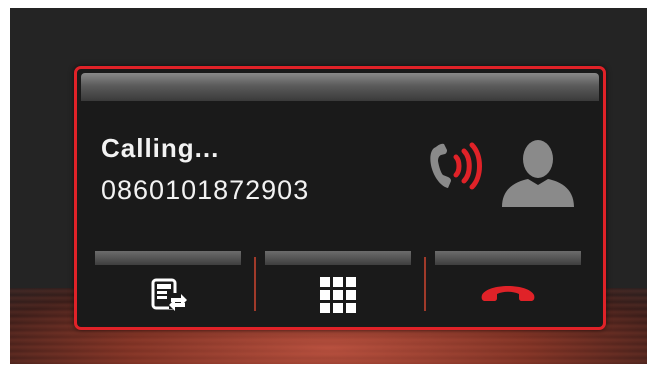  I want to click on screen-edge, so click(5, 332).